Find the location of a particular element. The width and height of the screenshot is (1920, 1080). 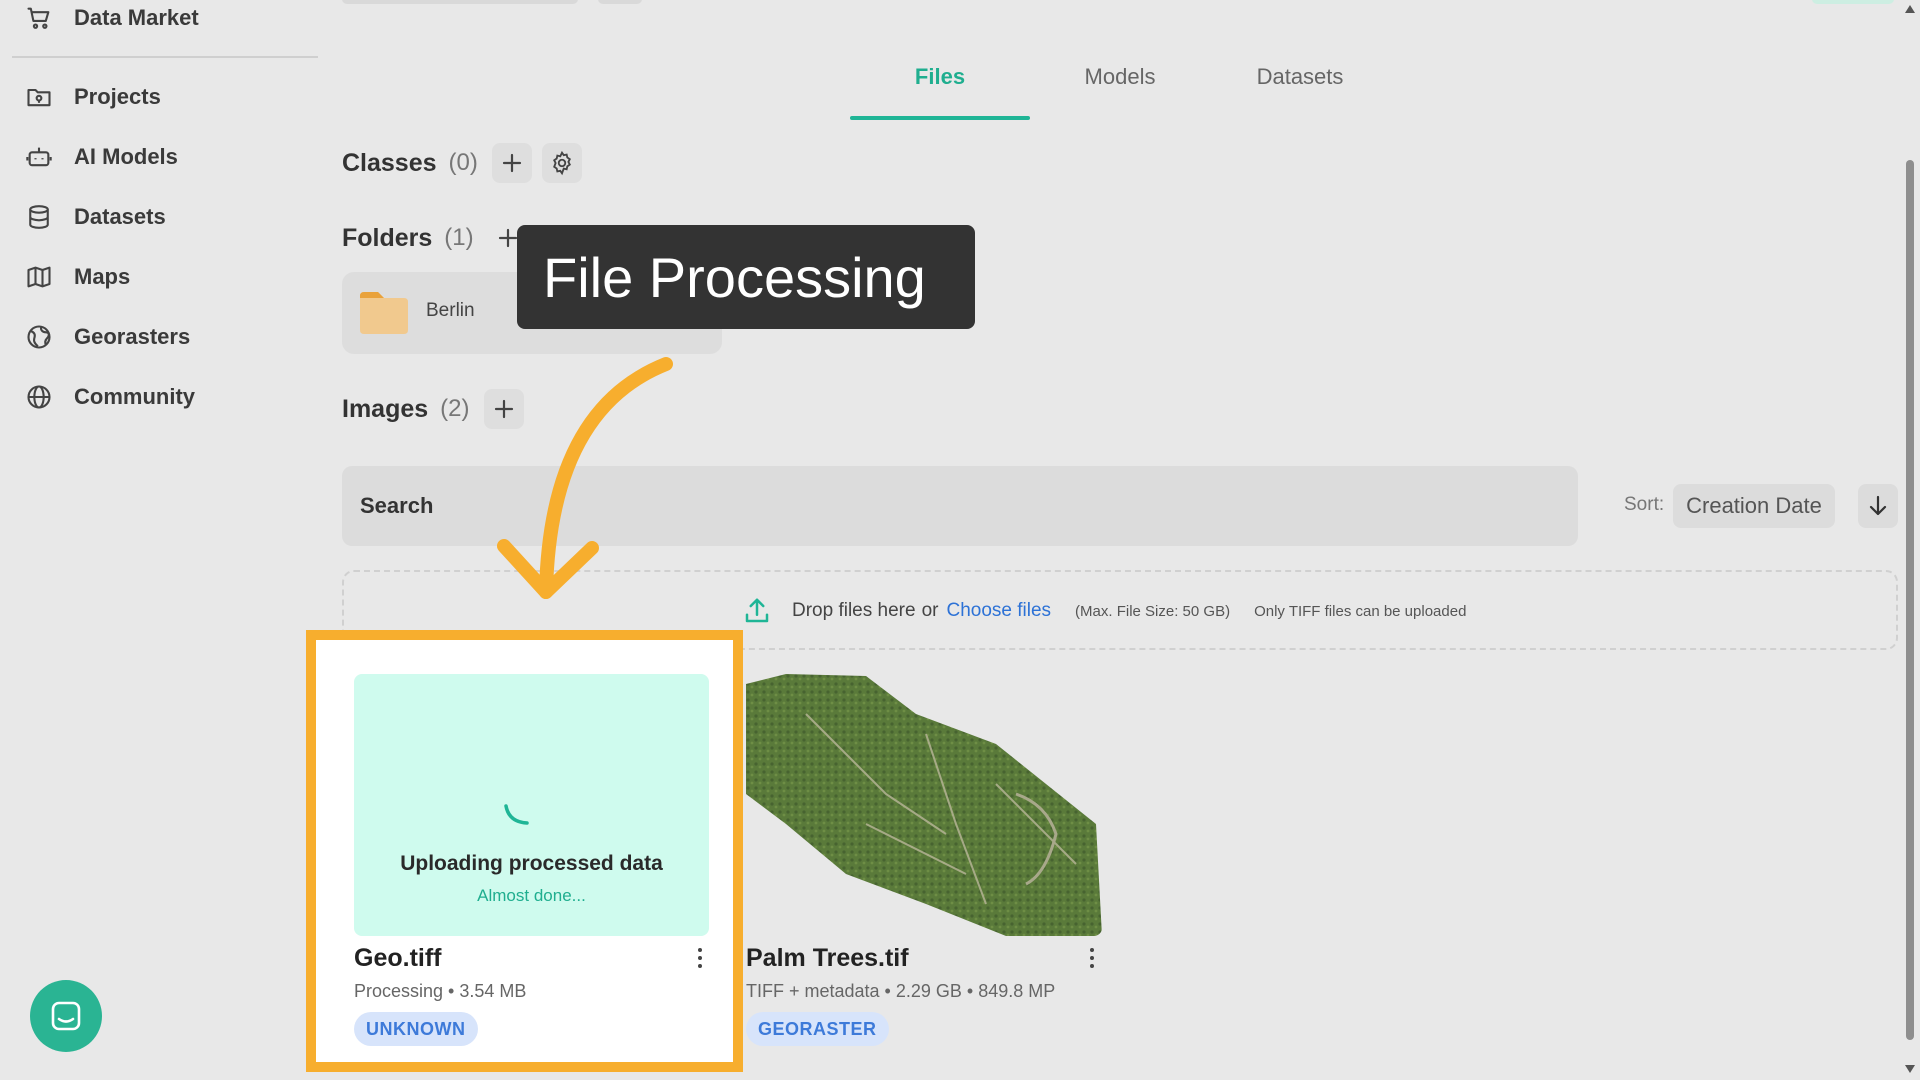

arrow-down-icon is located at coordinates (1878, 505).